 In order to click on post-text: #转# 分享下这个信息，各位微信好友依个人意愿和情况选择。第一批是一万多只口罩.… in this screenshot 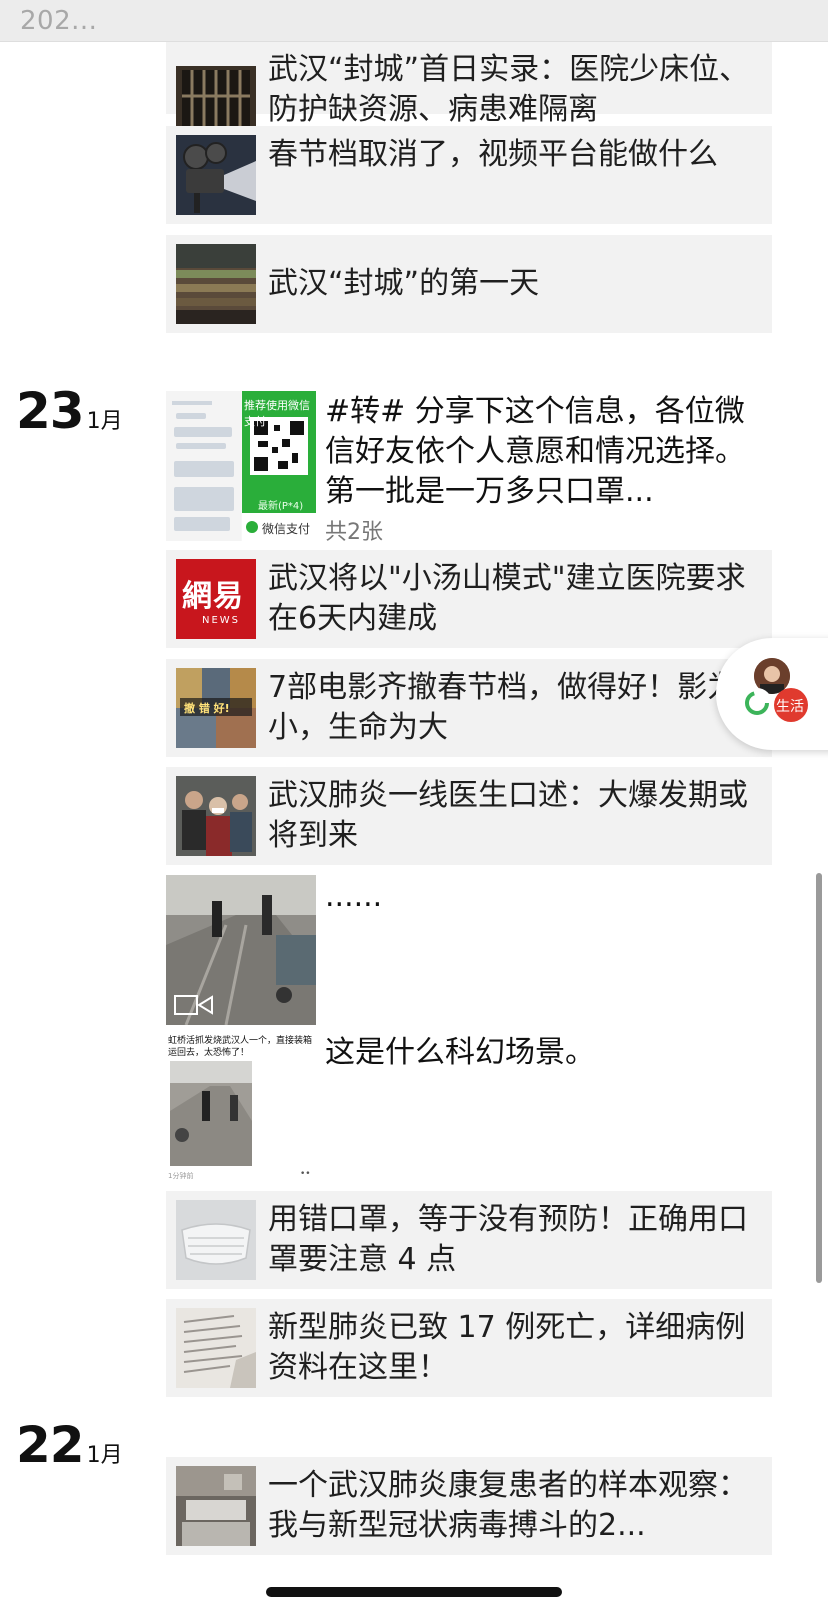, I will do `click(535, 451)`.